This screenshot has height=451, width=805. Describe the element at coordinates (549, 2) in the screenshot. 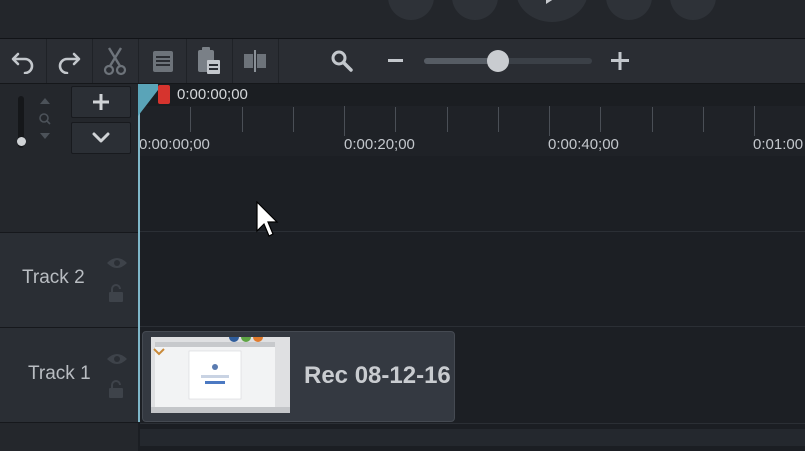

I see `play-icon` at that location.